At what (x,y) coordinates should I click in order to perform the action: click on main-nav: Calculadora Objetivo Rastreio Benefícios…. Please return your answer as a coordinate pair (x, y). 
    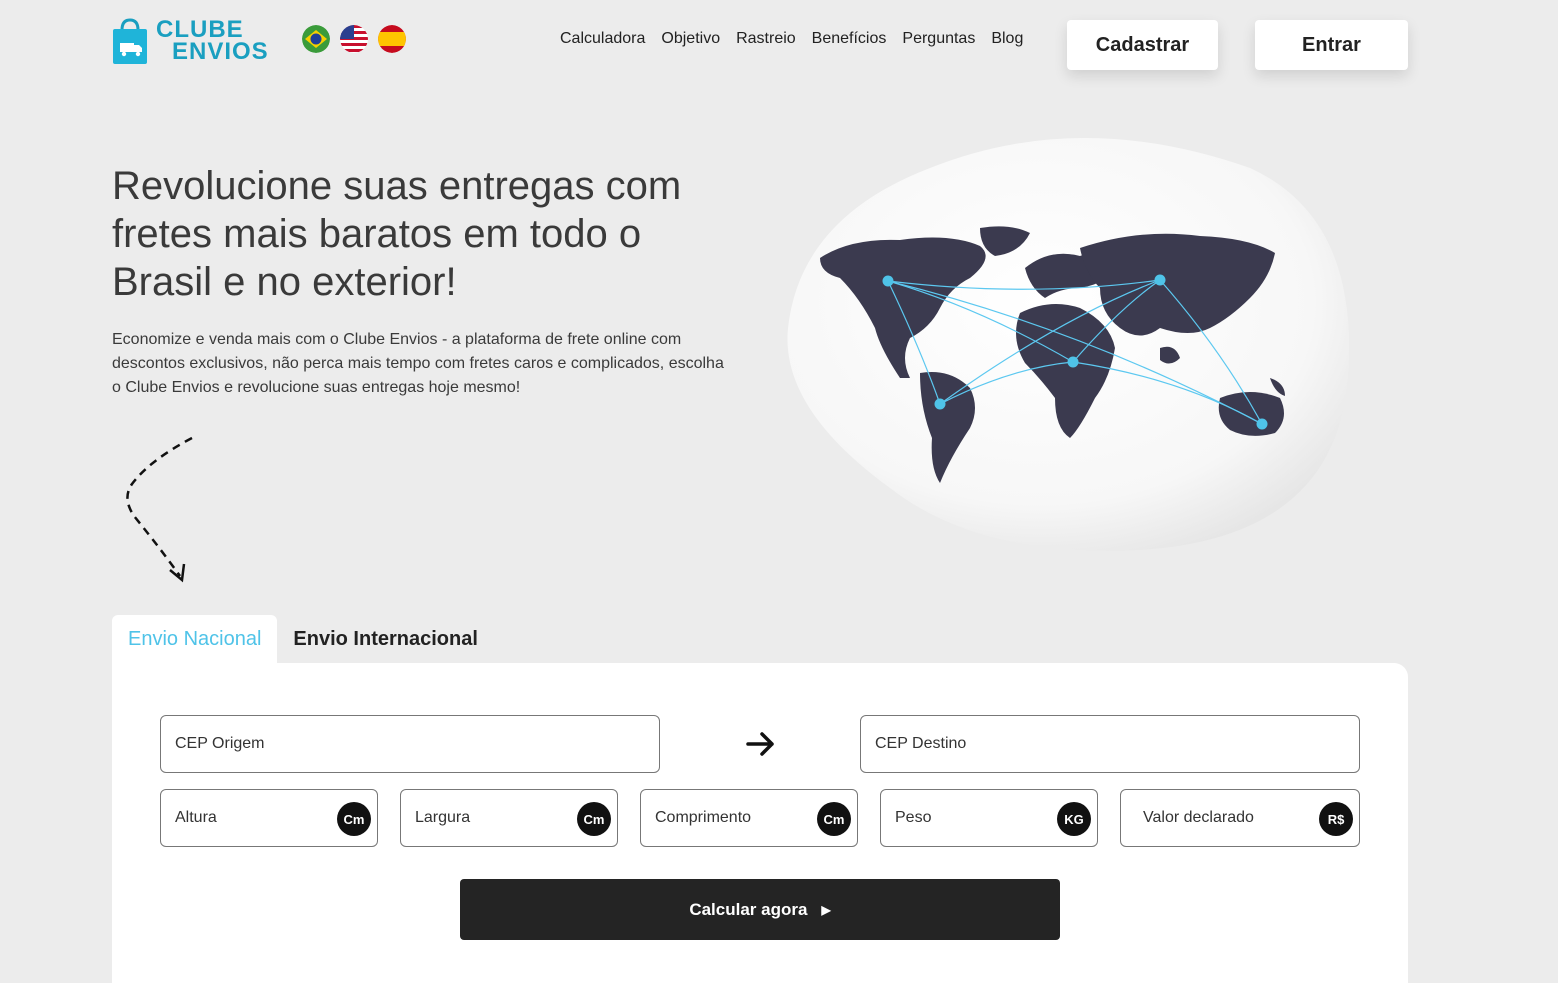
    Looking at the image, I should click on (791, 39).